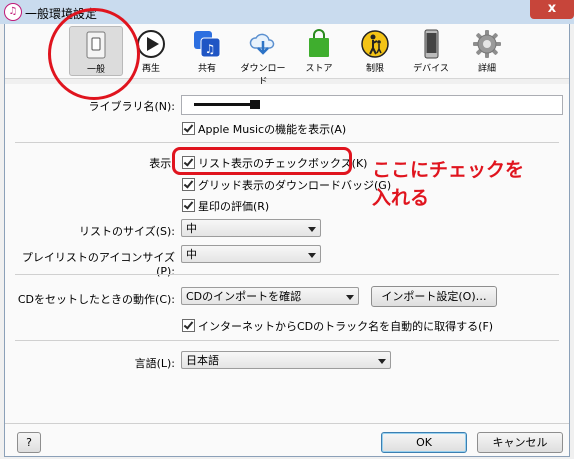  I want to click on close-button: x, so click(552, 9).